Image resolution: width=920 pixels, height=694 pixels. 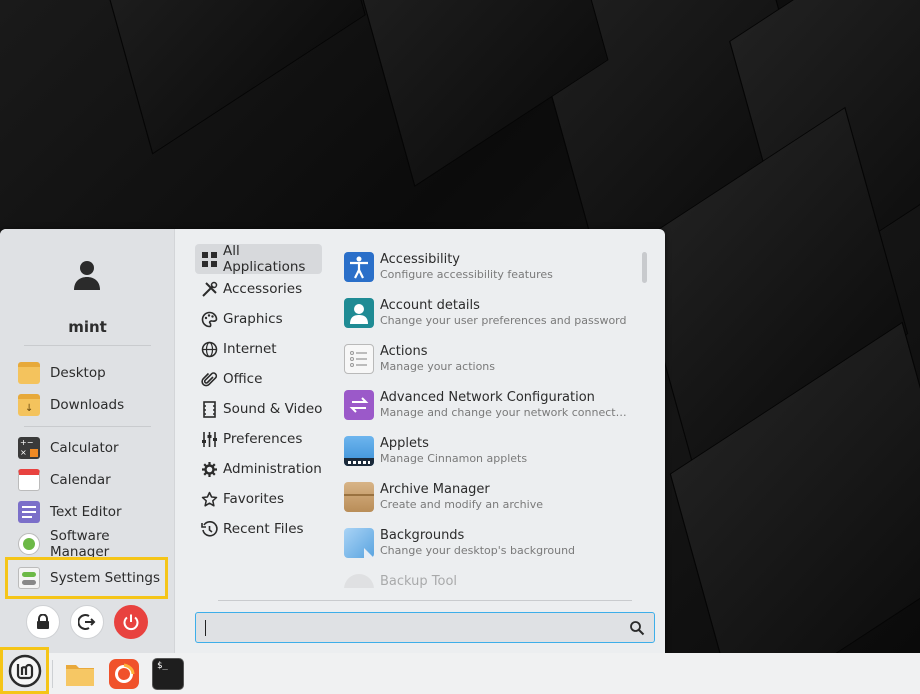 I want to click on favorite-label: Software Manager, so click(x=80, y=544).